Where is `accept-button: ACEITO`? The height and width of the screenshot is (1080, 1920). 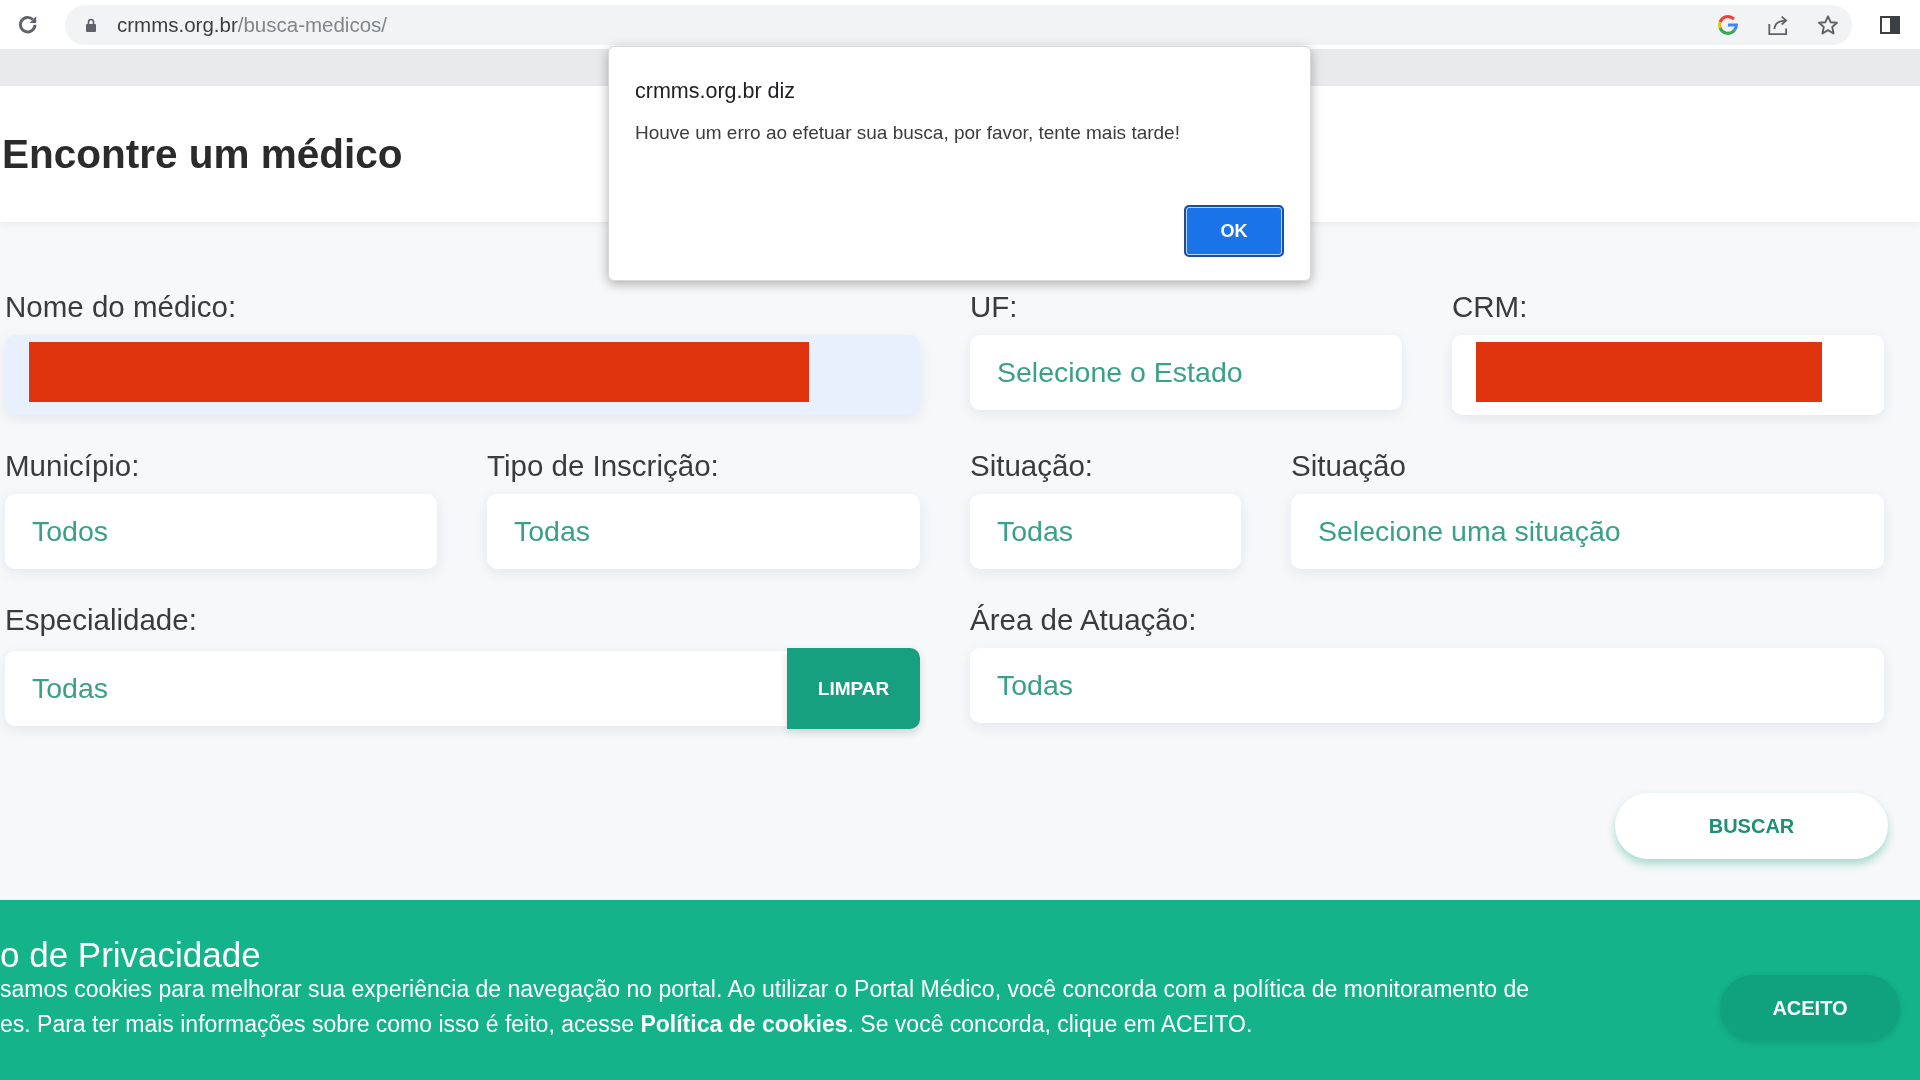
accept-button: ACEITO is located at coordinates (1810, 1008).